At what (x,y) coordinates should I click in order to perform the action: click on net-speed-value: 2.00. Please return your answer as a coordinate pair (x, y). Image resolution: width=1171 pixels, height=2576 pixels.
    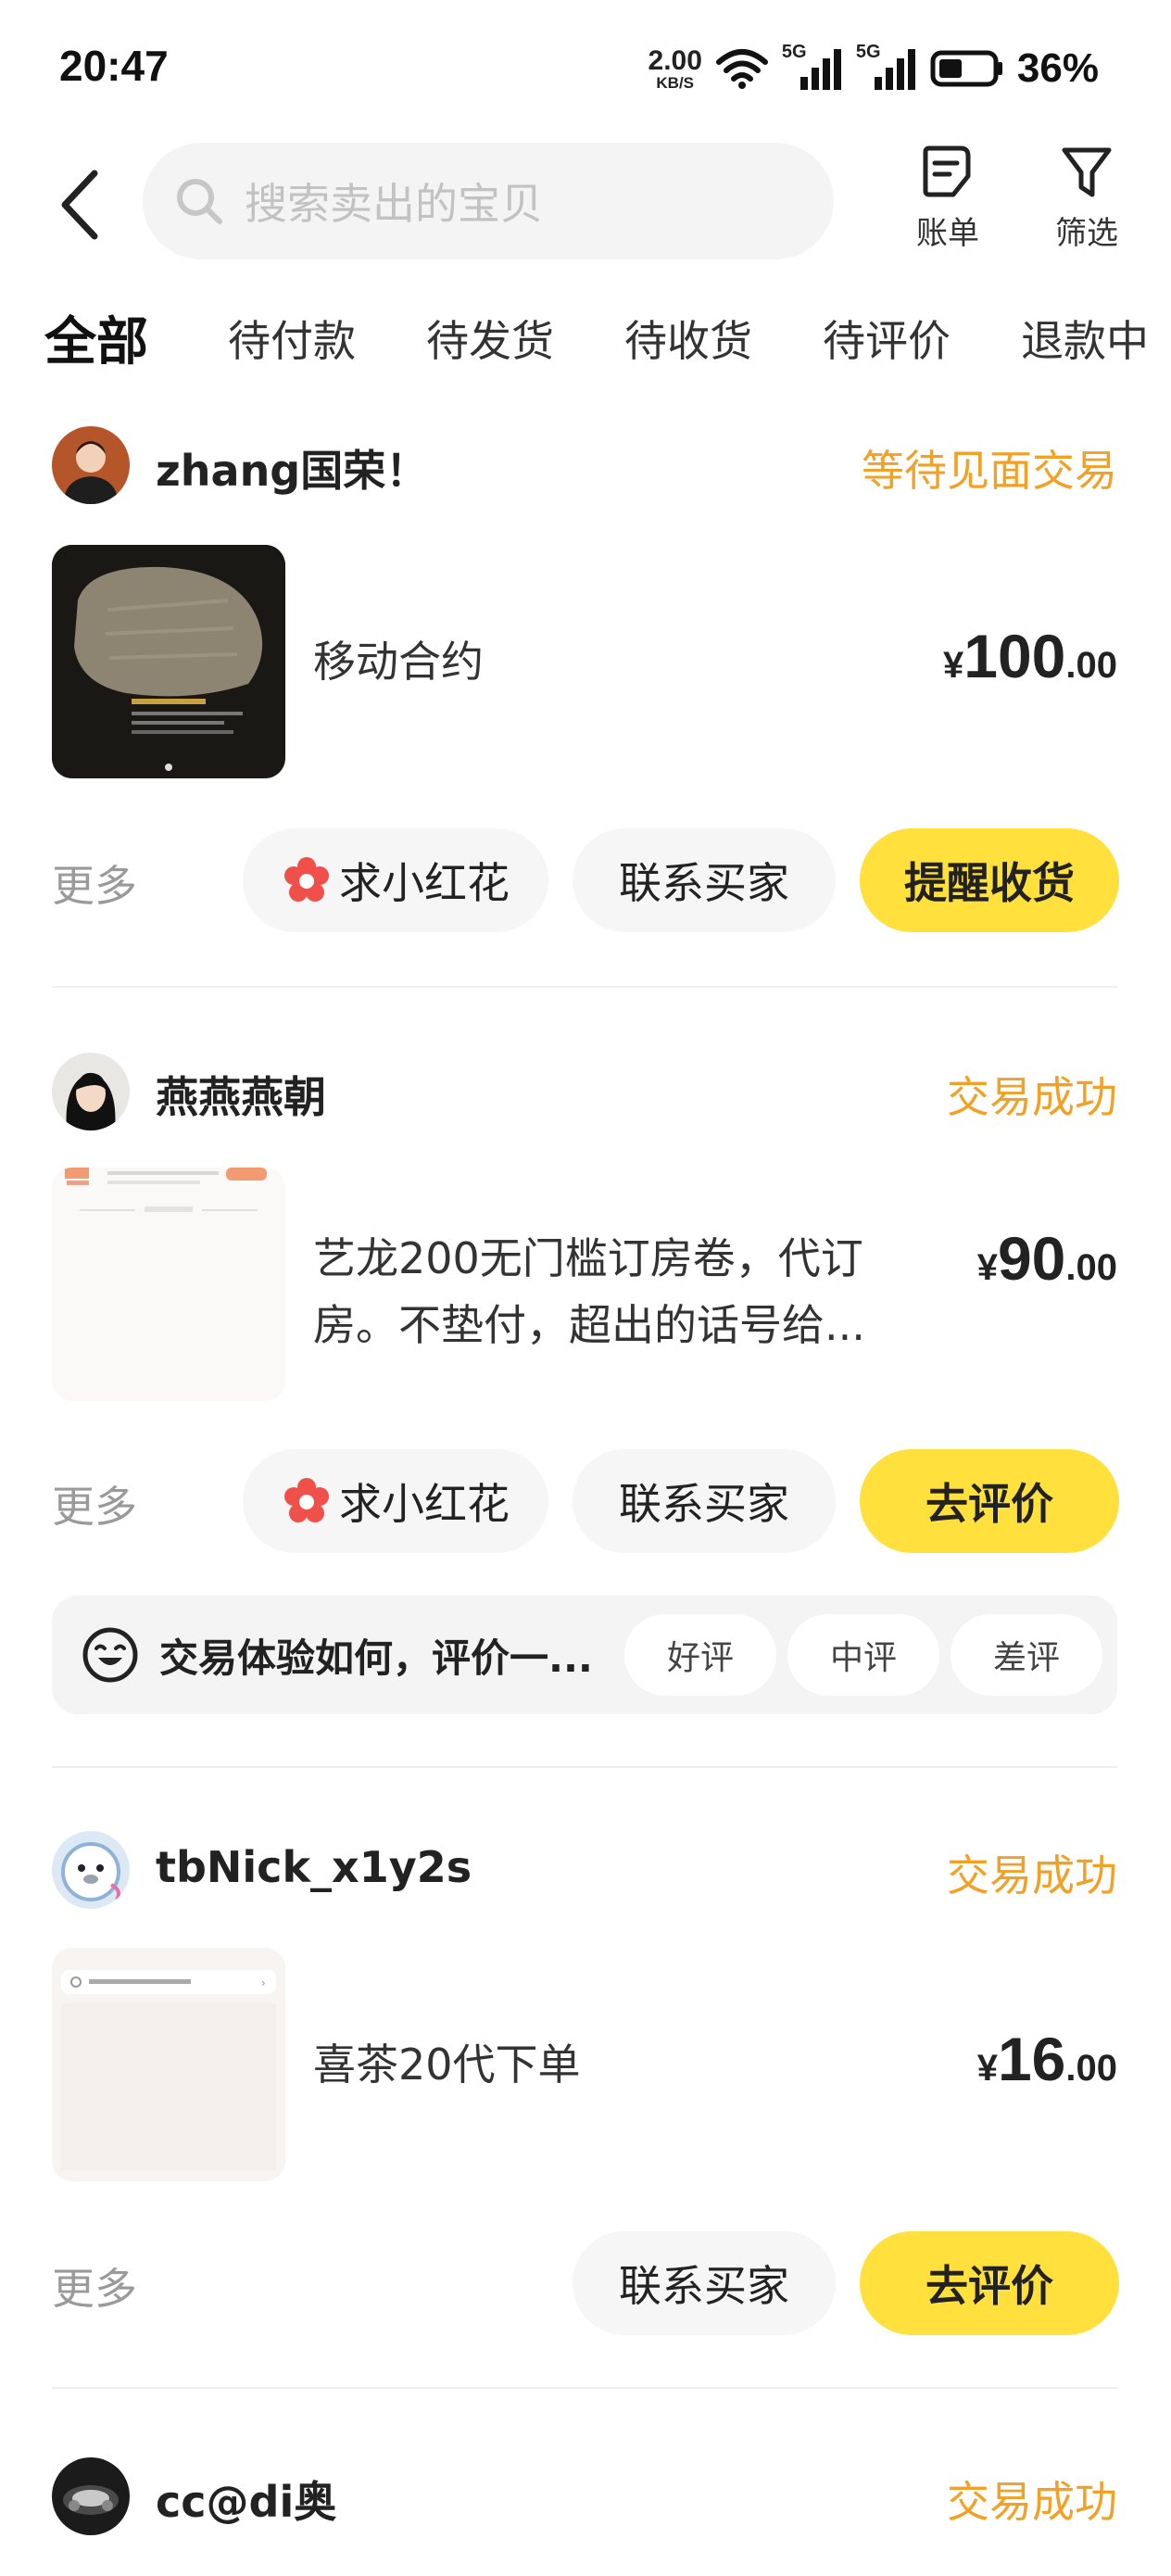
    Looking at the image, I should click on (675, 60).